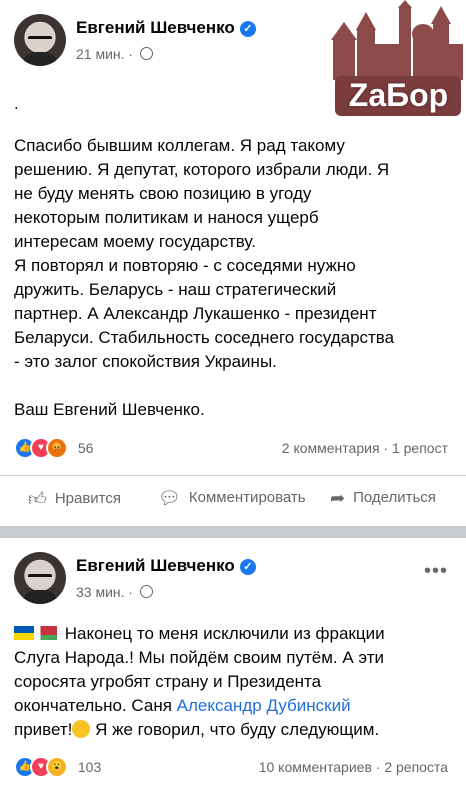 The width and height of the screenshot is (466, 800). Describe the element at coordinates (81, 729) in the screenshot. I see `grinning-emoji-icon` at that location.